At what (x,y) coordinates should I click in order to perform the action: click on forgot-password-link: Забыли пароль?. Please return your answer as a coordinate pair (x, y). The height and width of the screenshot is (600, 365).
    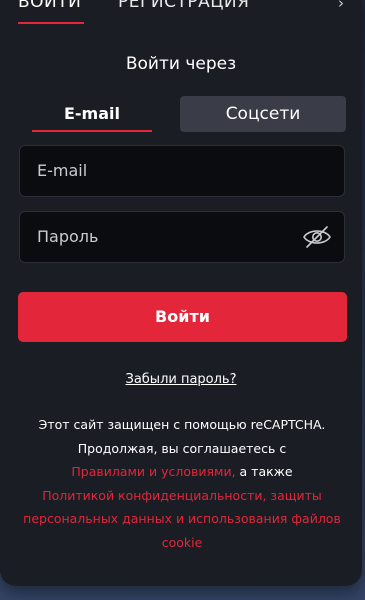
    Looking at the image, I should click on (181, 379).